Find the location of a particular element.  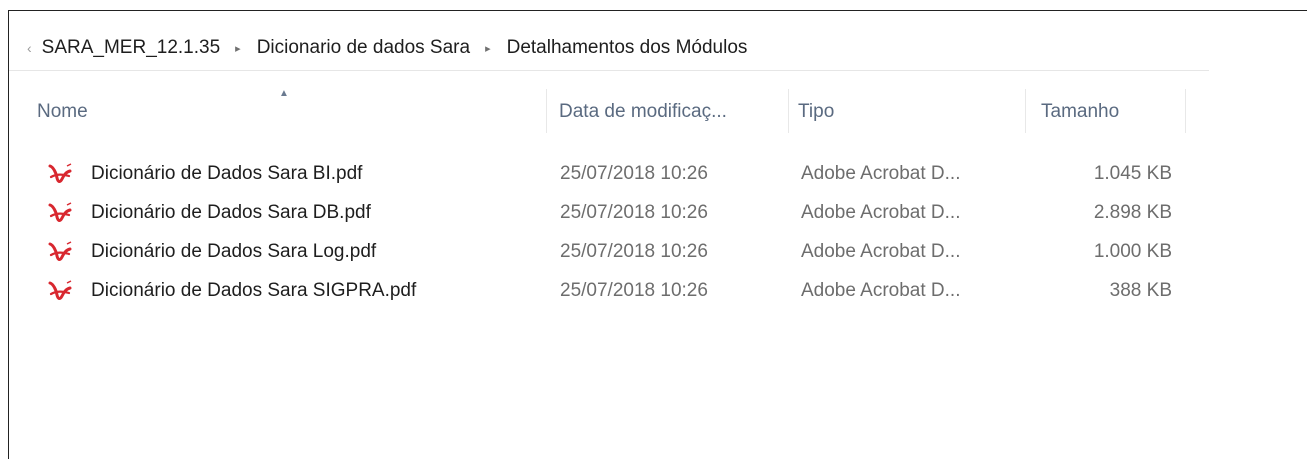

column-header-size: Tamanho is located at coordinates (1080, 112).